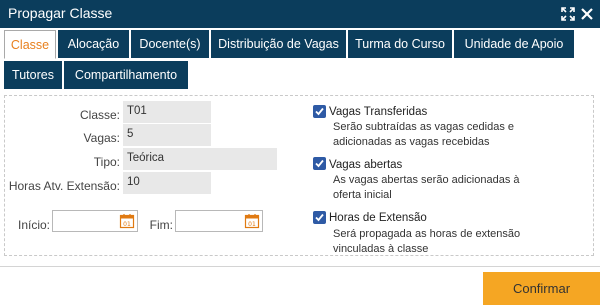 This screenshot has width=600, height=305. I want to click on tab-alocacao: Alocação, so click(93, 44).